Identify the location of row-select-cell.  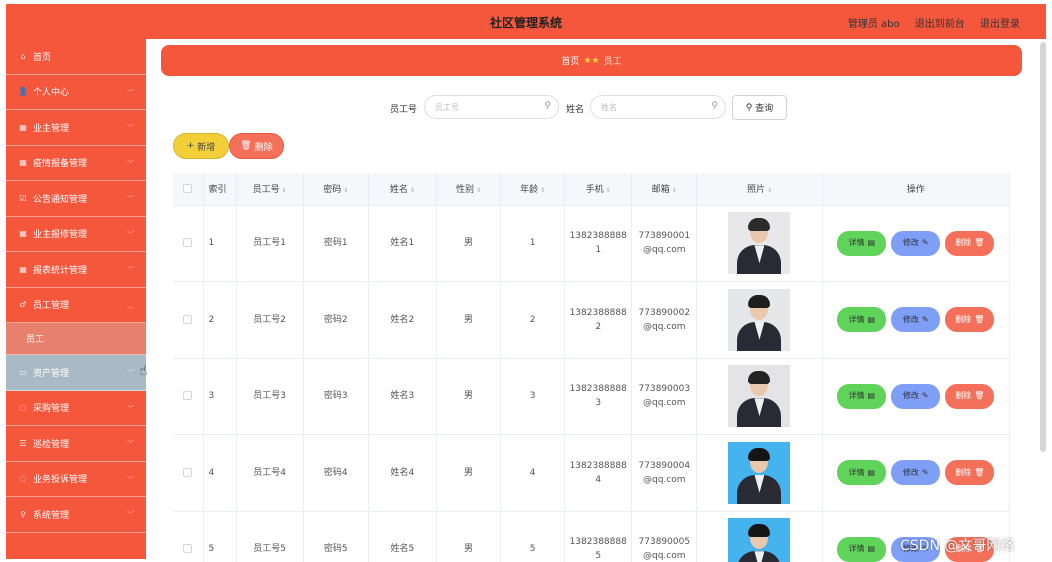
(188, 243).